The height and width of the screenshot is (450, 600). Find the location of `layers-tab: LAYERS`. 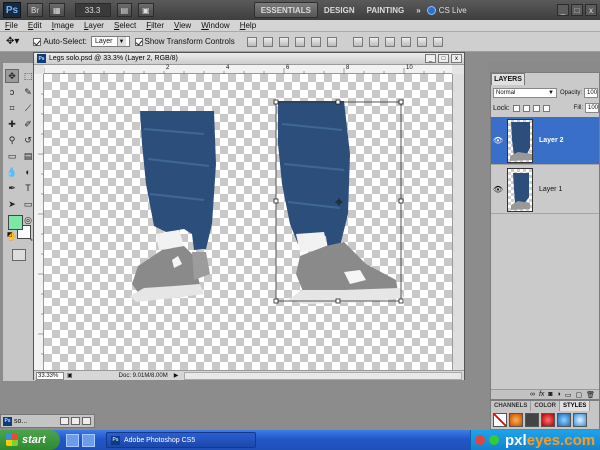

layers-tab: LAYERS is located at coordinates (508, 79).